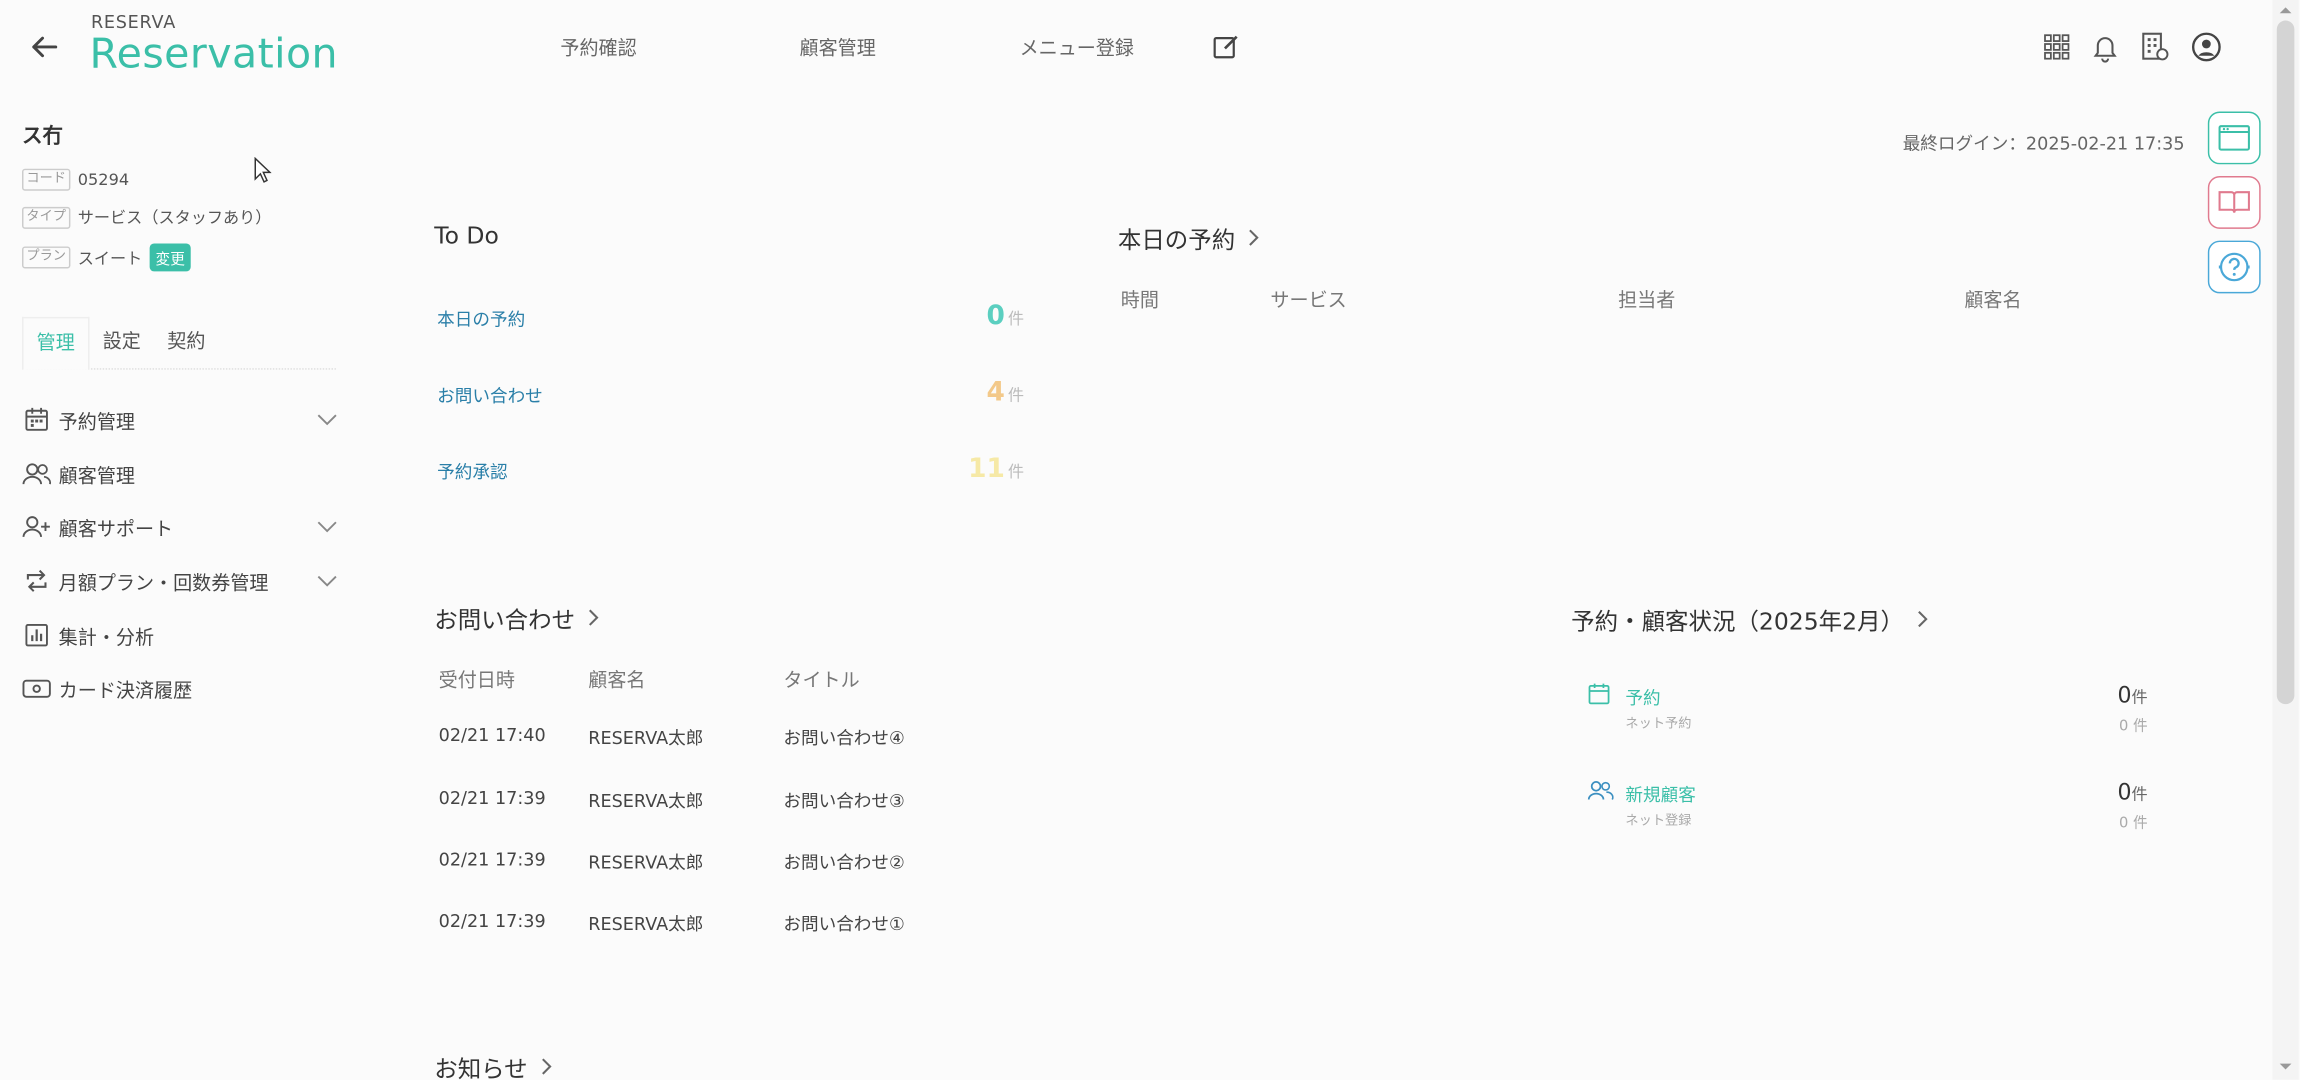 The image size is (2300, 1080). I want to click on sidebar-item-reservation-management: 予約管理, so click(180, 419).